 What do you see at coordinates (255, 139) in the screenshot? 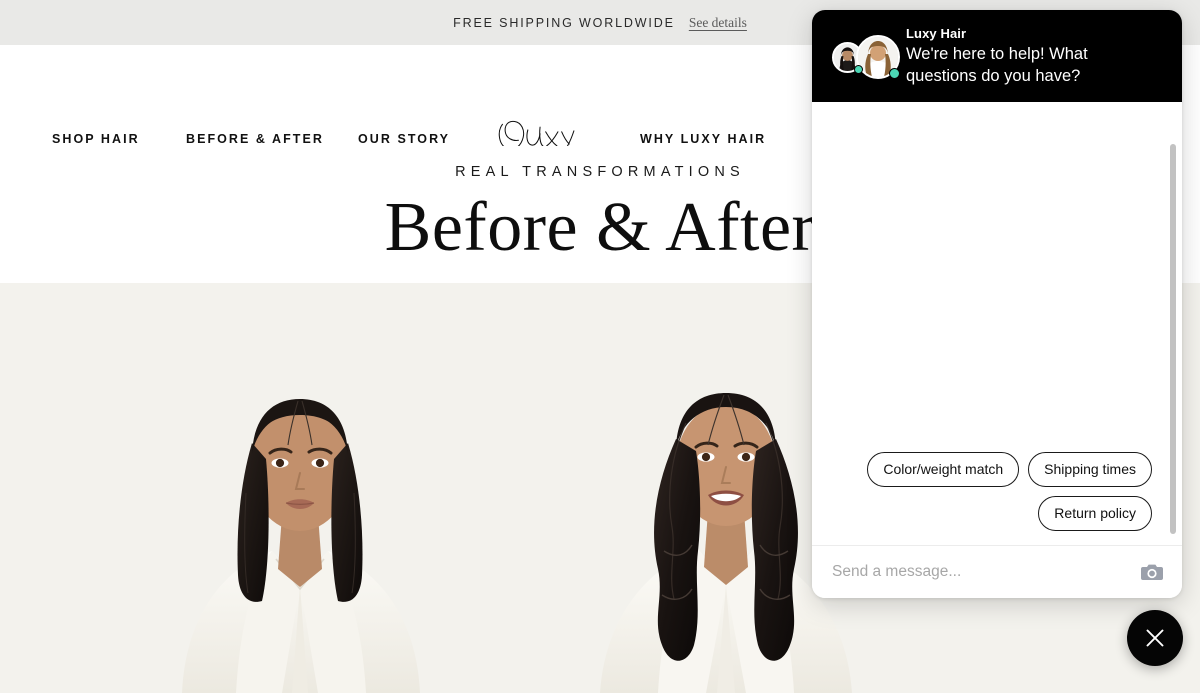
I see `nav-item-before-after: BEFORE & AFTER` at bounding box center [255, 139].